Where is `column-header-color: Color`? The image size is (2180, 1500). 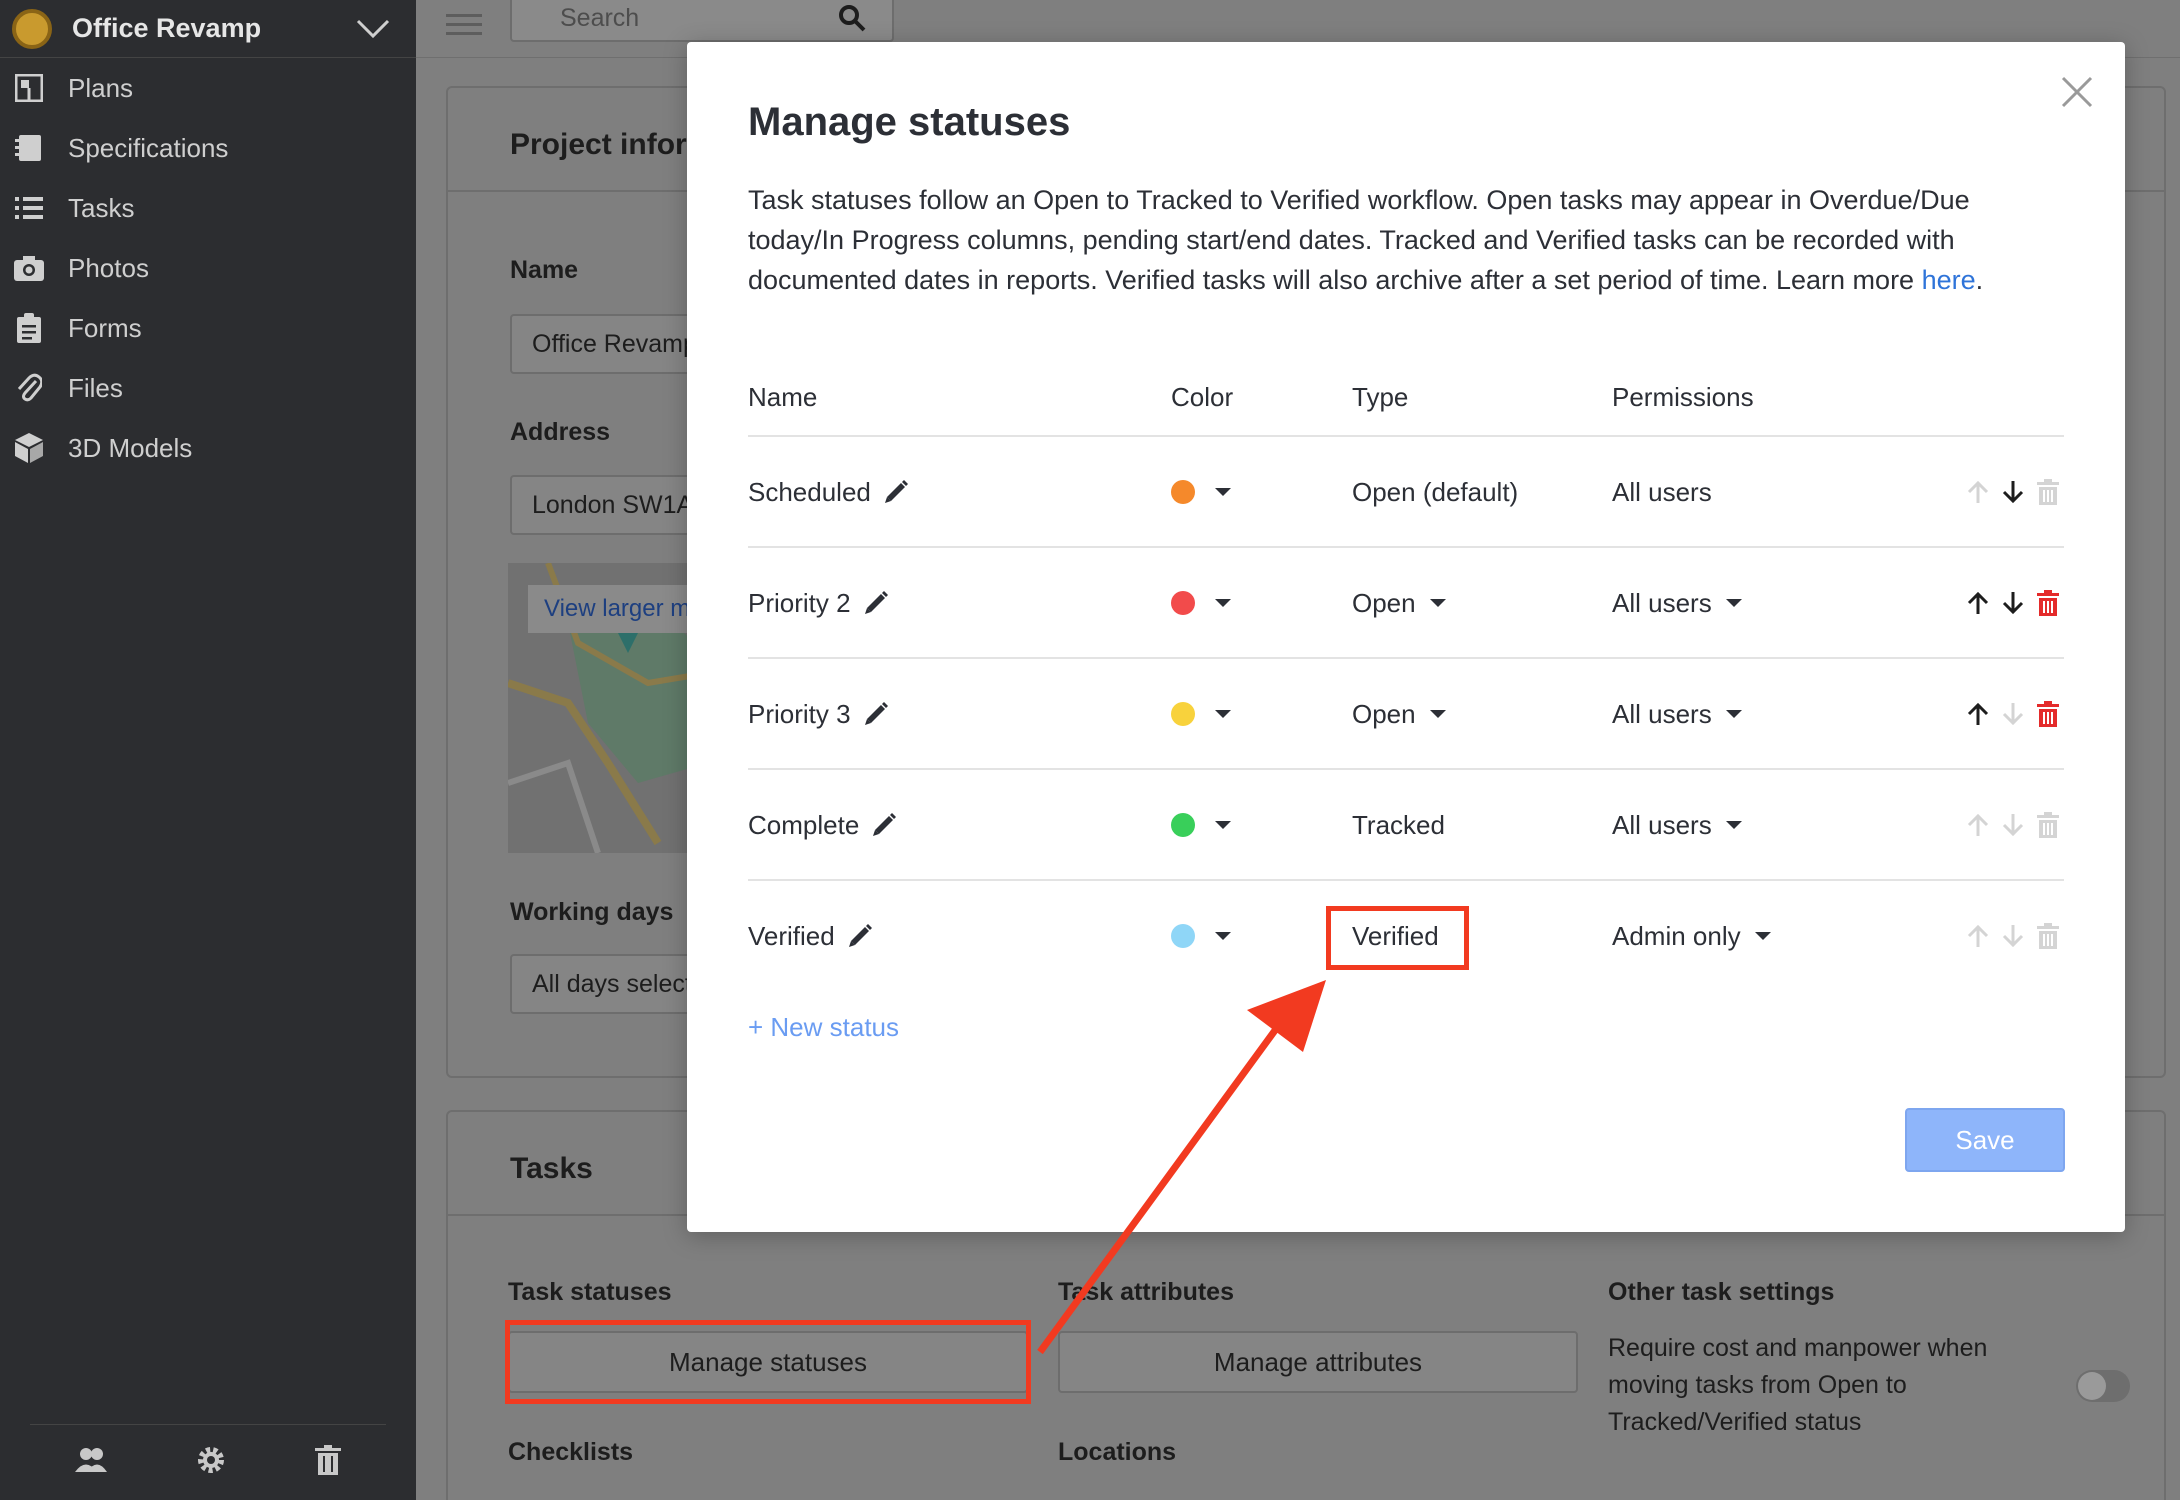
column-header-color: Color is located at coordinates (1202, 397).